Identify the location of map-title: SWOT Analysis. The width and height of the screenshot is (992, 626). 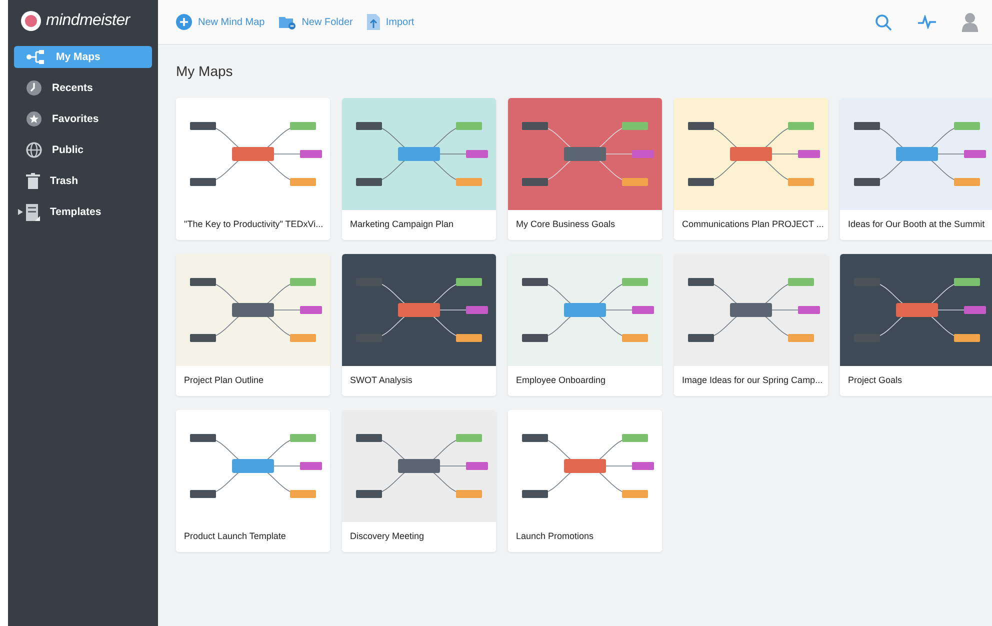
(381, 380).